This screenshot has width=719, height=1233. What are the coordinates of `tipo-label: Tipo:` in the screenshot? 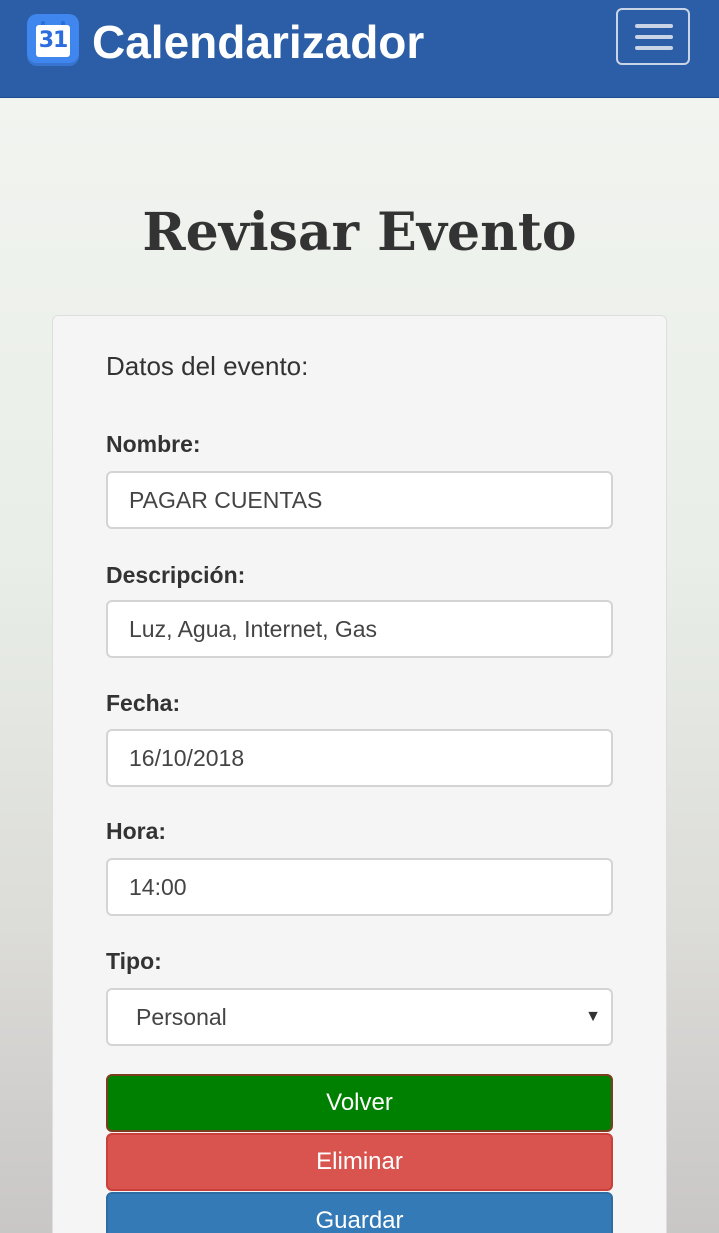 It's located at (134, 961).